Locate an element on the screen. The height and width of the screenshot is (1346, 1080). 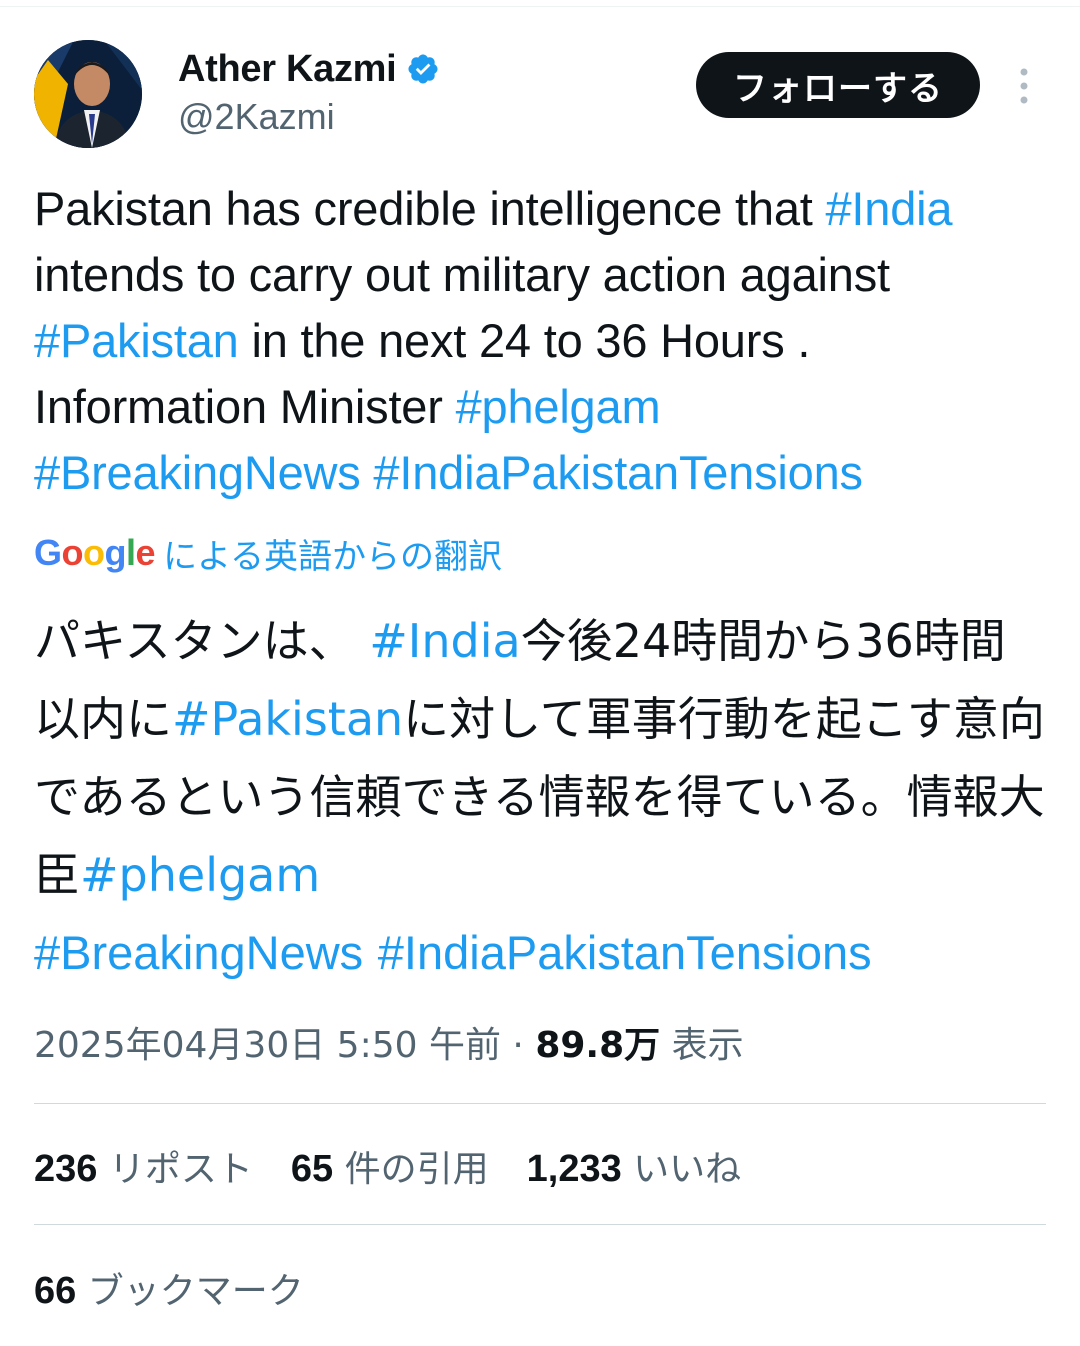
more-vertical-icon is located at coordinates (1024, 86).